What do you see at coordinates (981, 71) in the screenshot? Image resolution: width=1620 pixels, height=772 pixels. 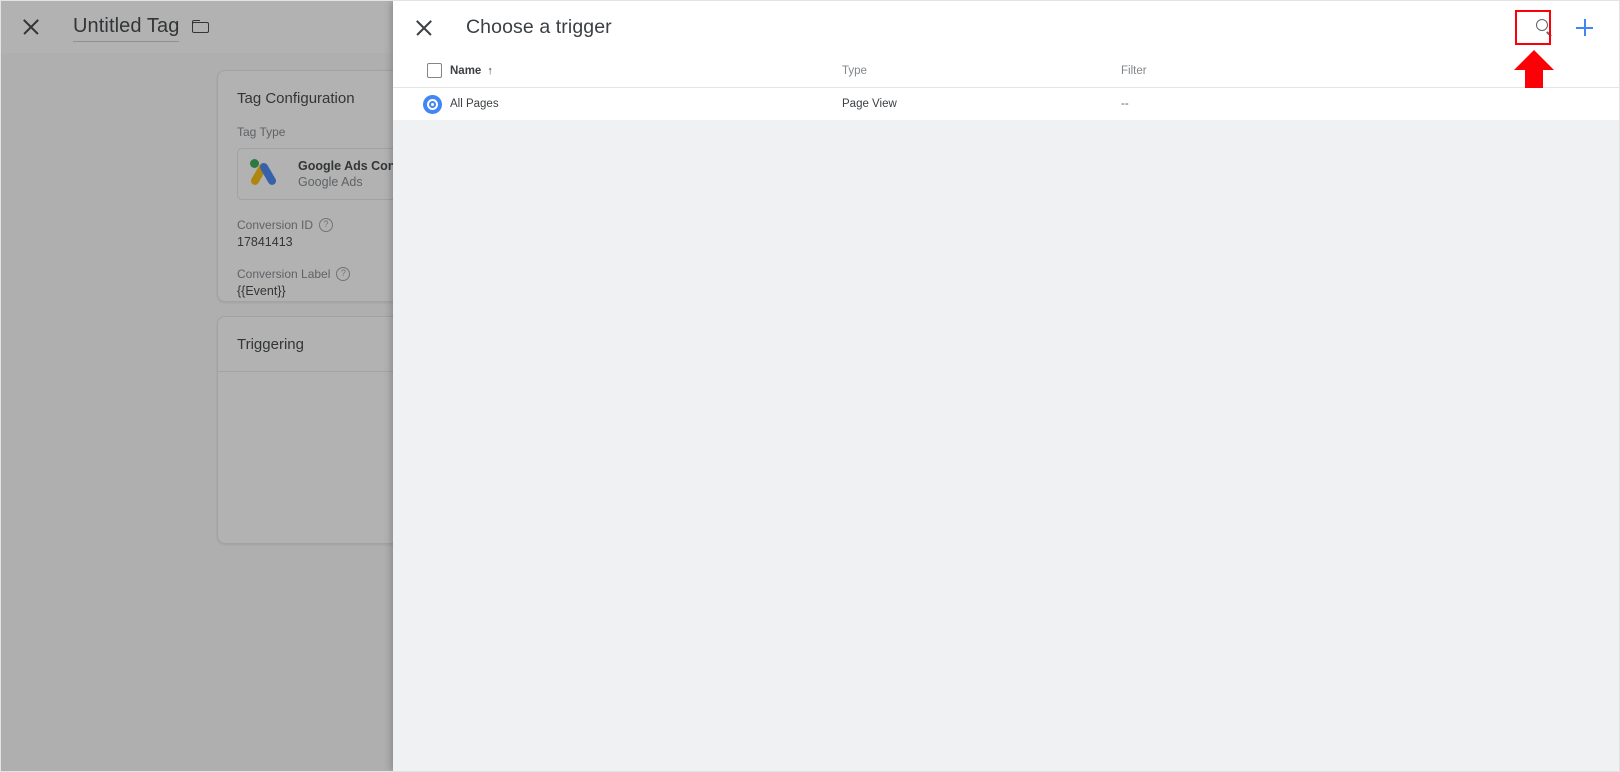 I see `column-header-type: Type` at bounding box center [981, 71].